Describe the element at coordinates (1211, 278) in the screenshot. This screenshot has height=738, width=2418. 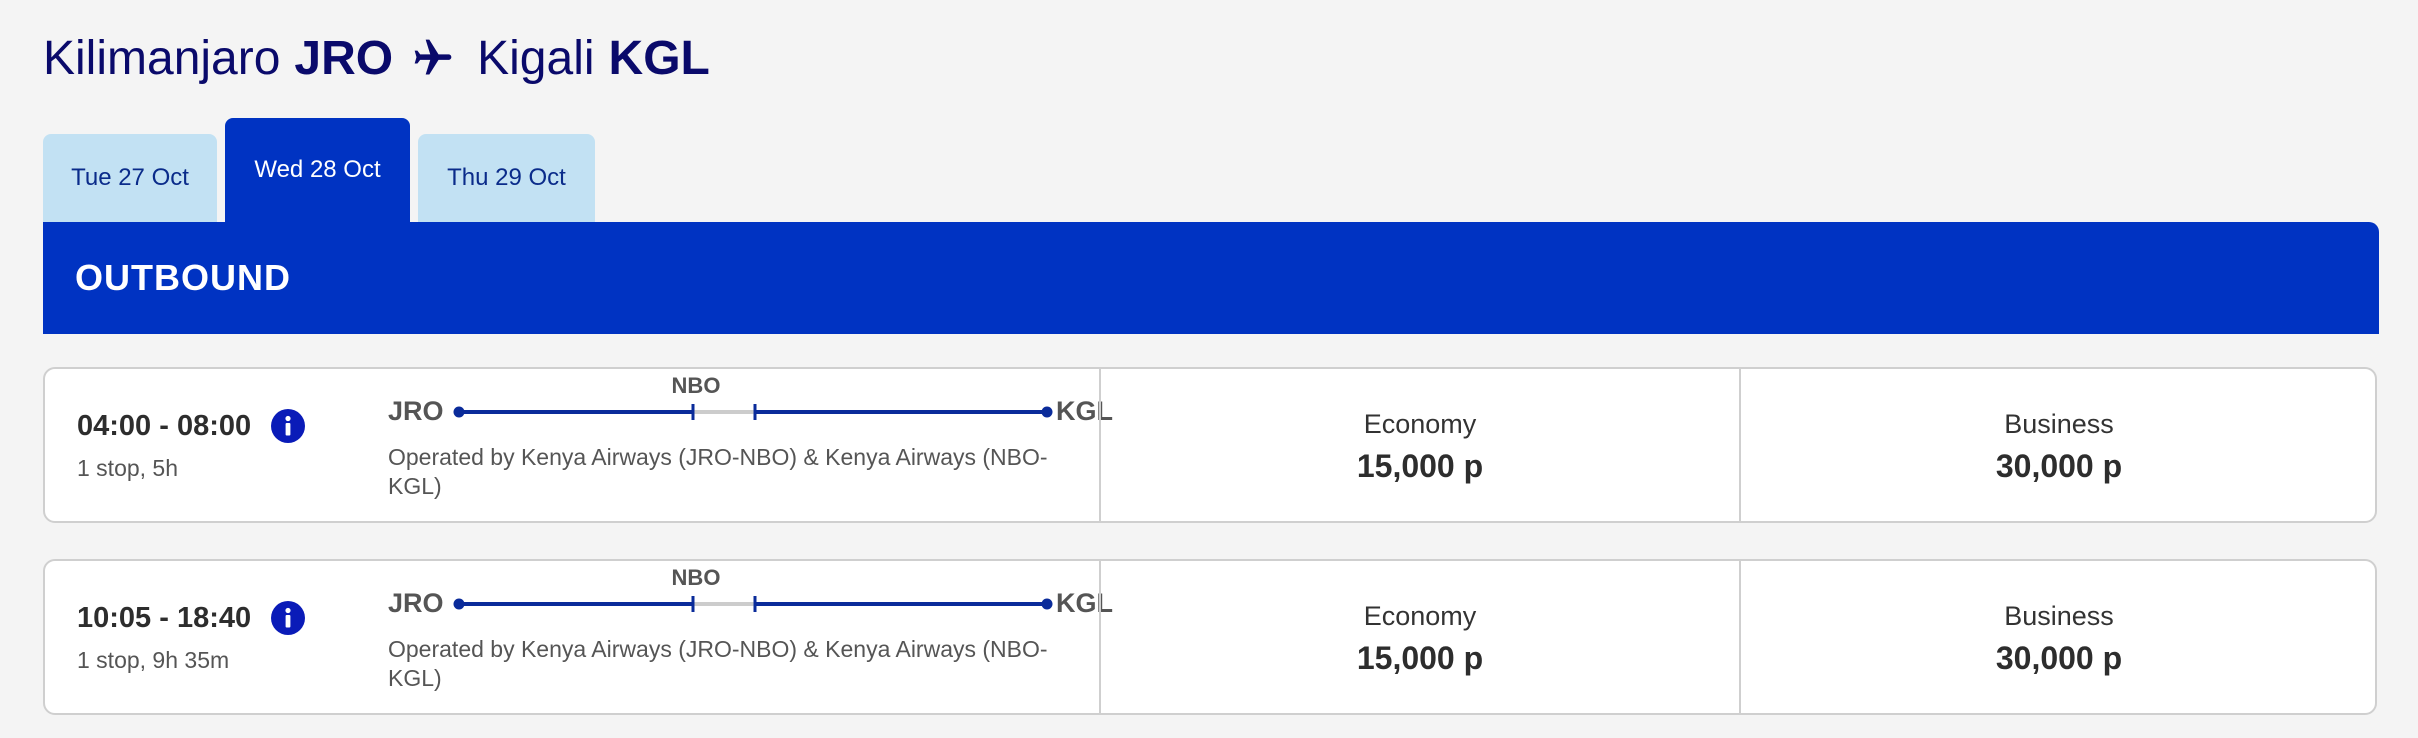
I see `outbound-banner: OUTBOUND` at that location.